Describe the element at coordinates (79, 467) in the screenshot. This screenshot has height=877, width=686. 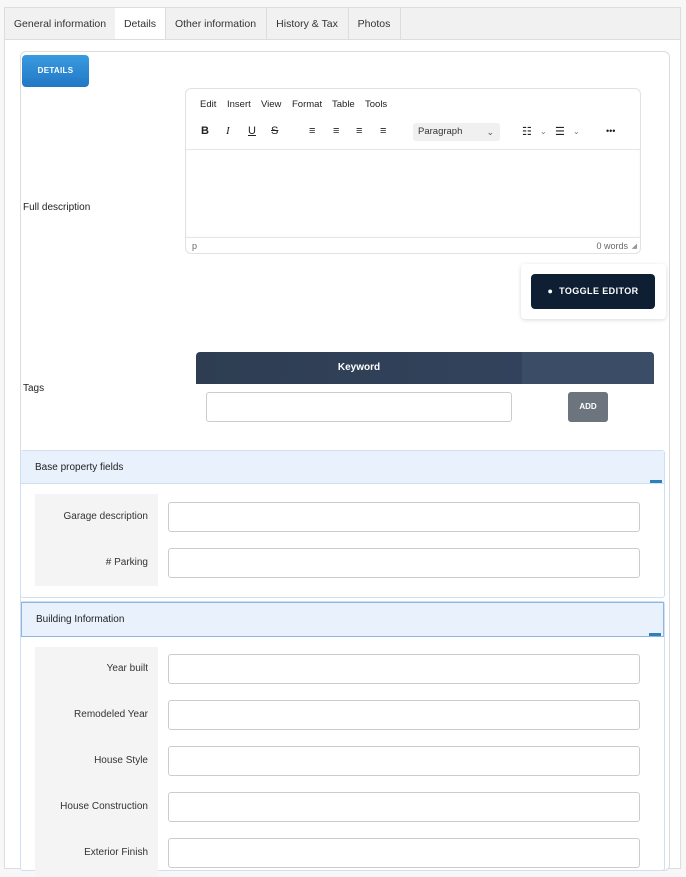
I see `section-title: Base property fields` at that location.